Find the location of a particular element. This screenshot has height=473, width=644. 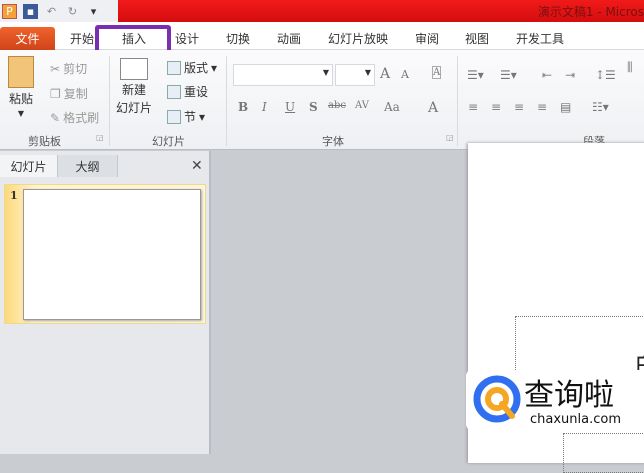

layout-icon is located at coordinates (174, 67).